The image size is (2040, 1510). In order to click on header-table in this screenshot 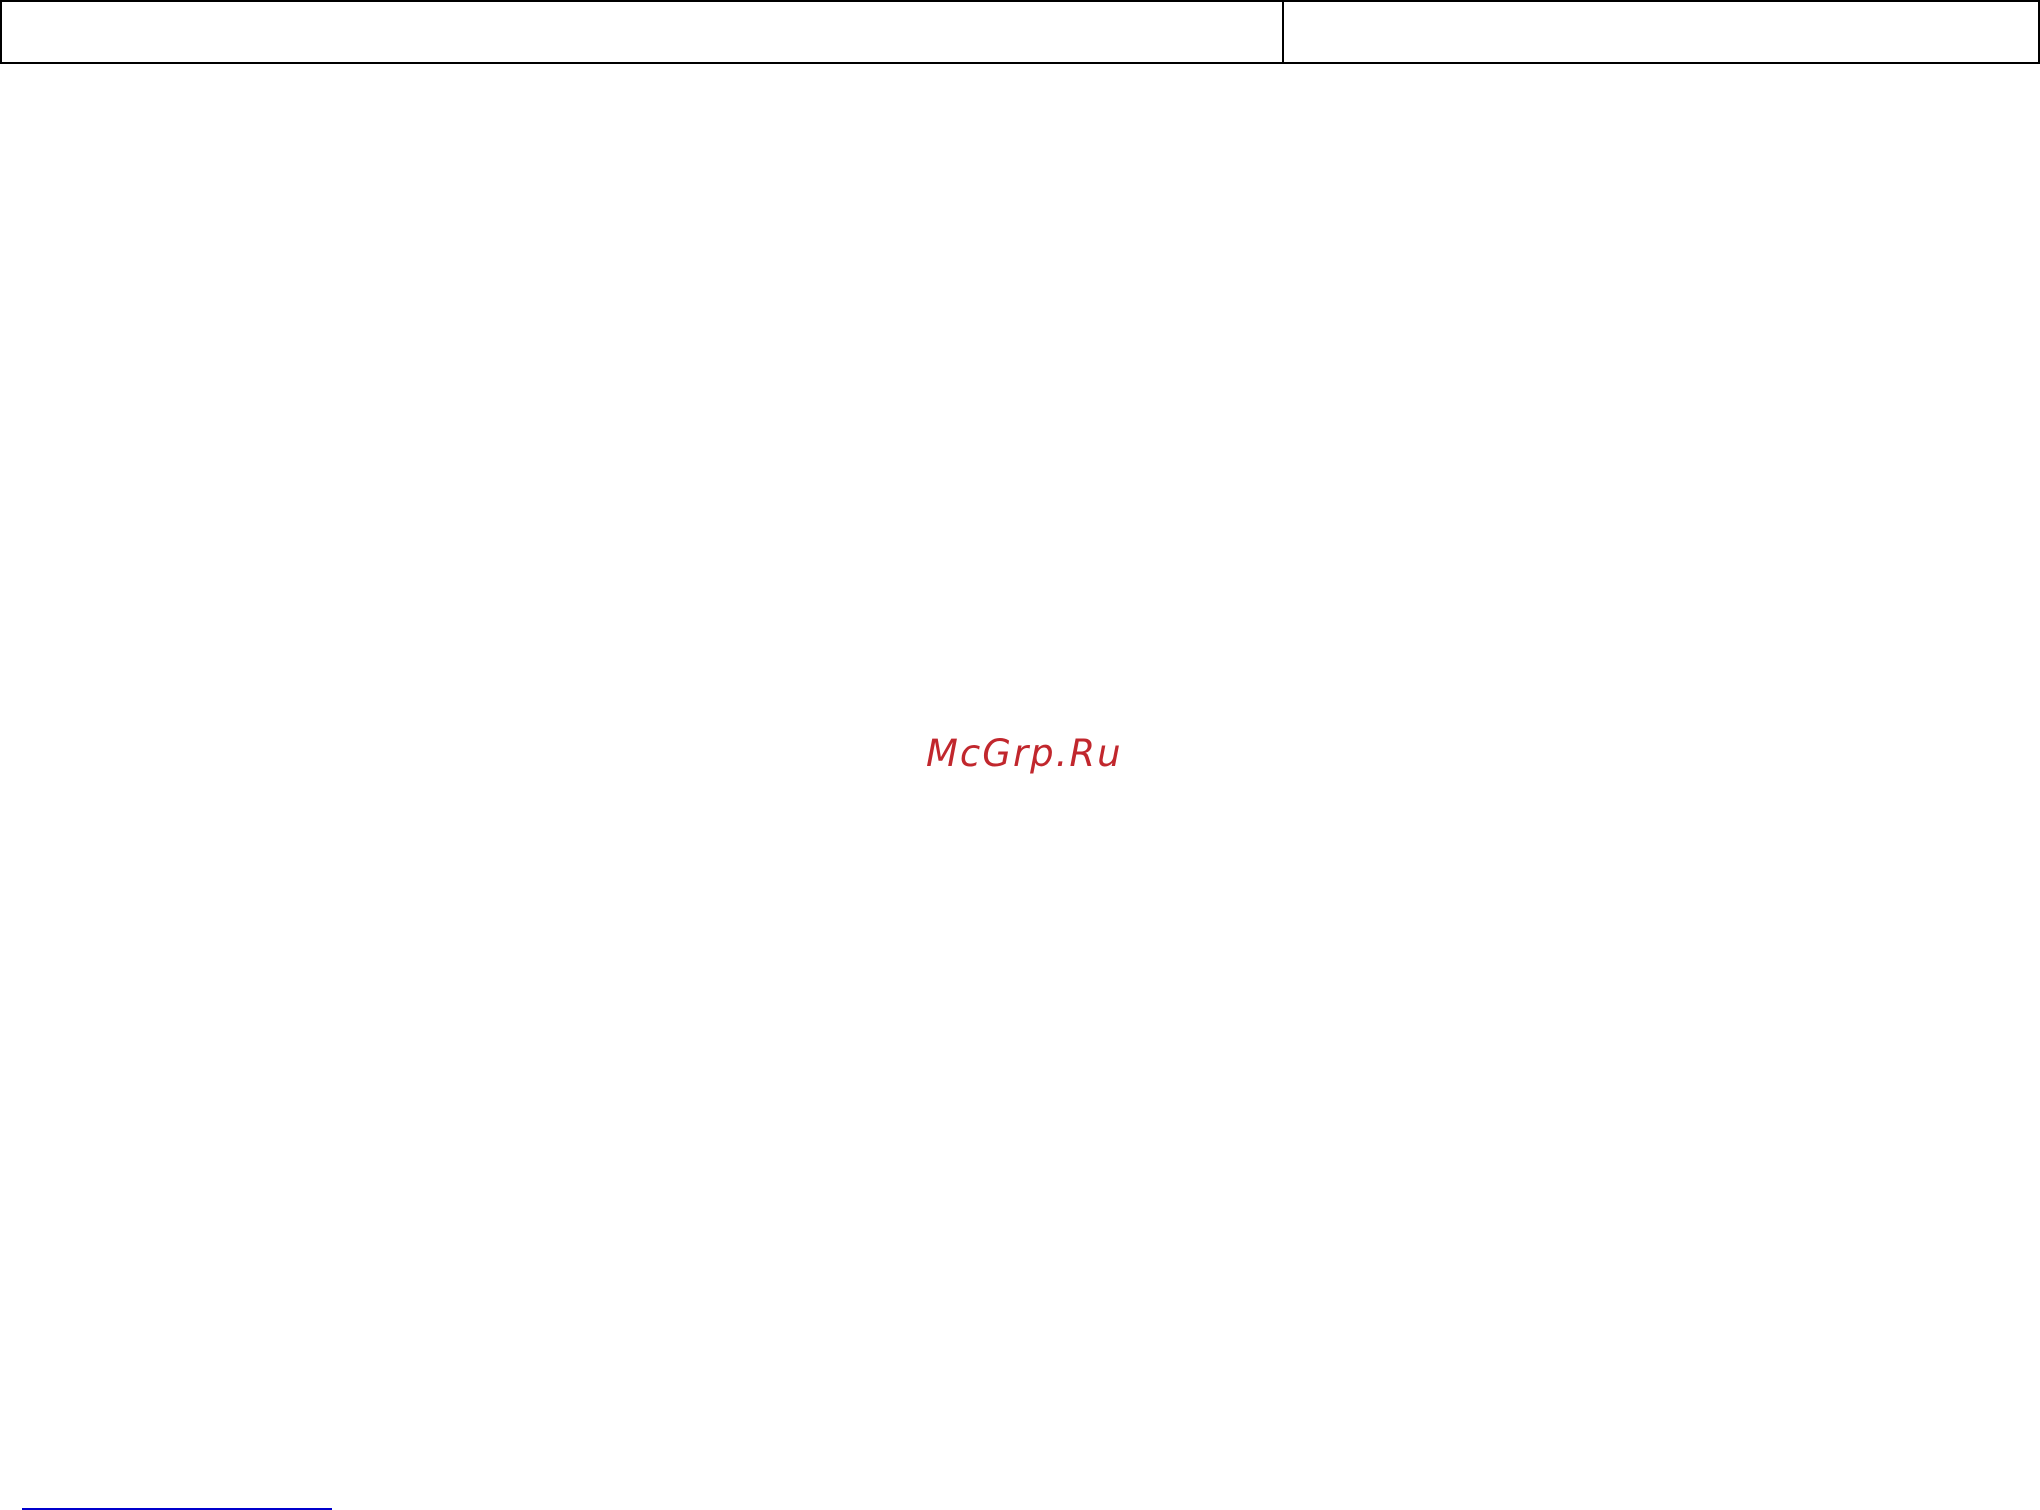, I will do `click(1020, 32)`.